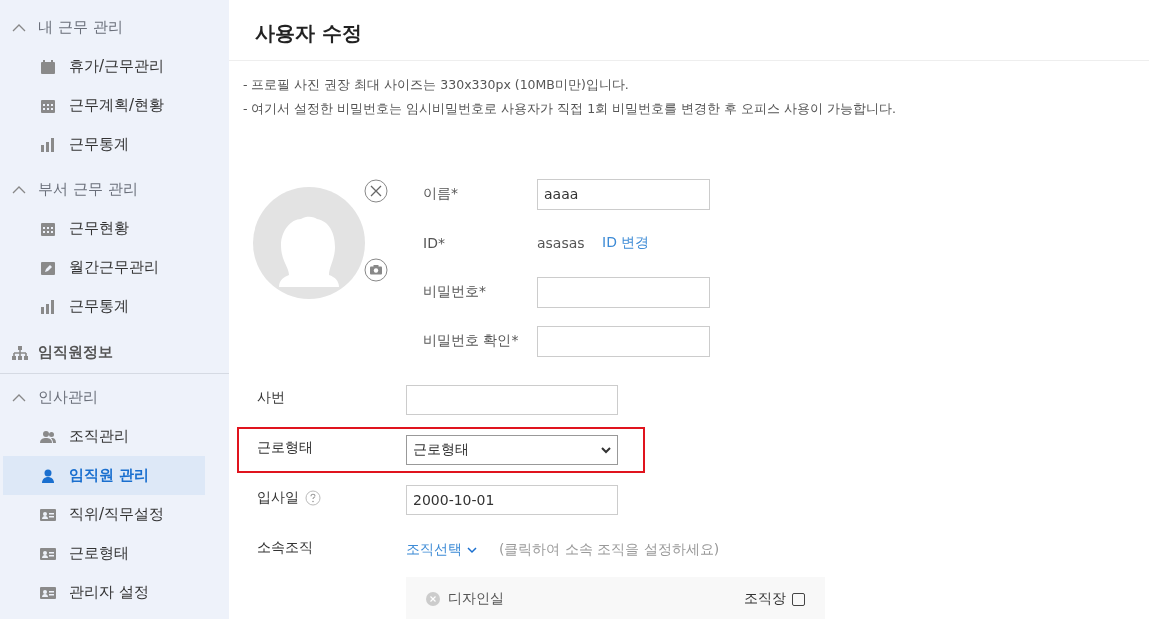  Describe the element at coordinates (765, 599) in the screenshot. I see `checkbox-label: 조직장` at that location.